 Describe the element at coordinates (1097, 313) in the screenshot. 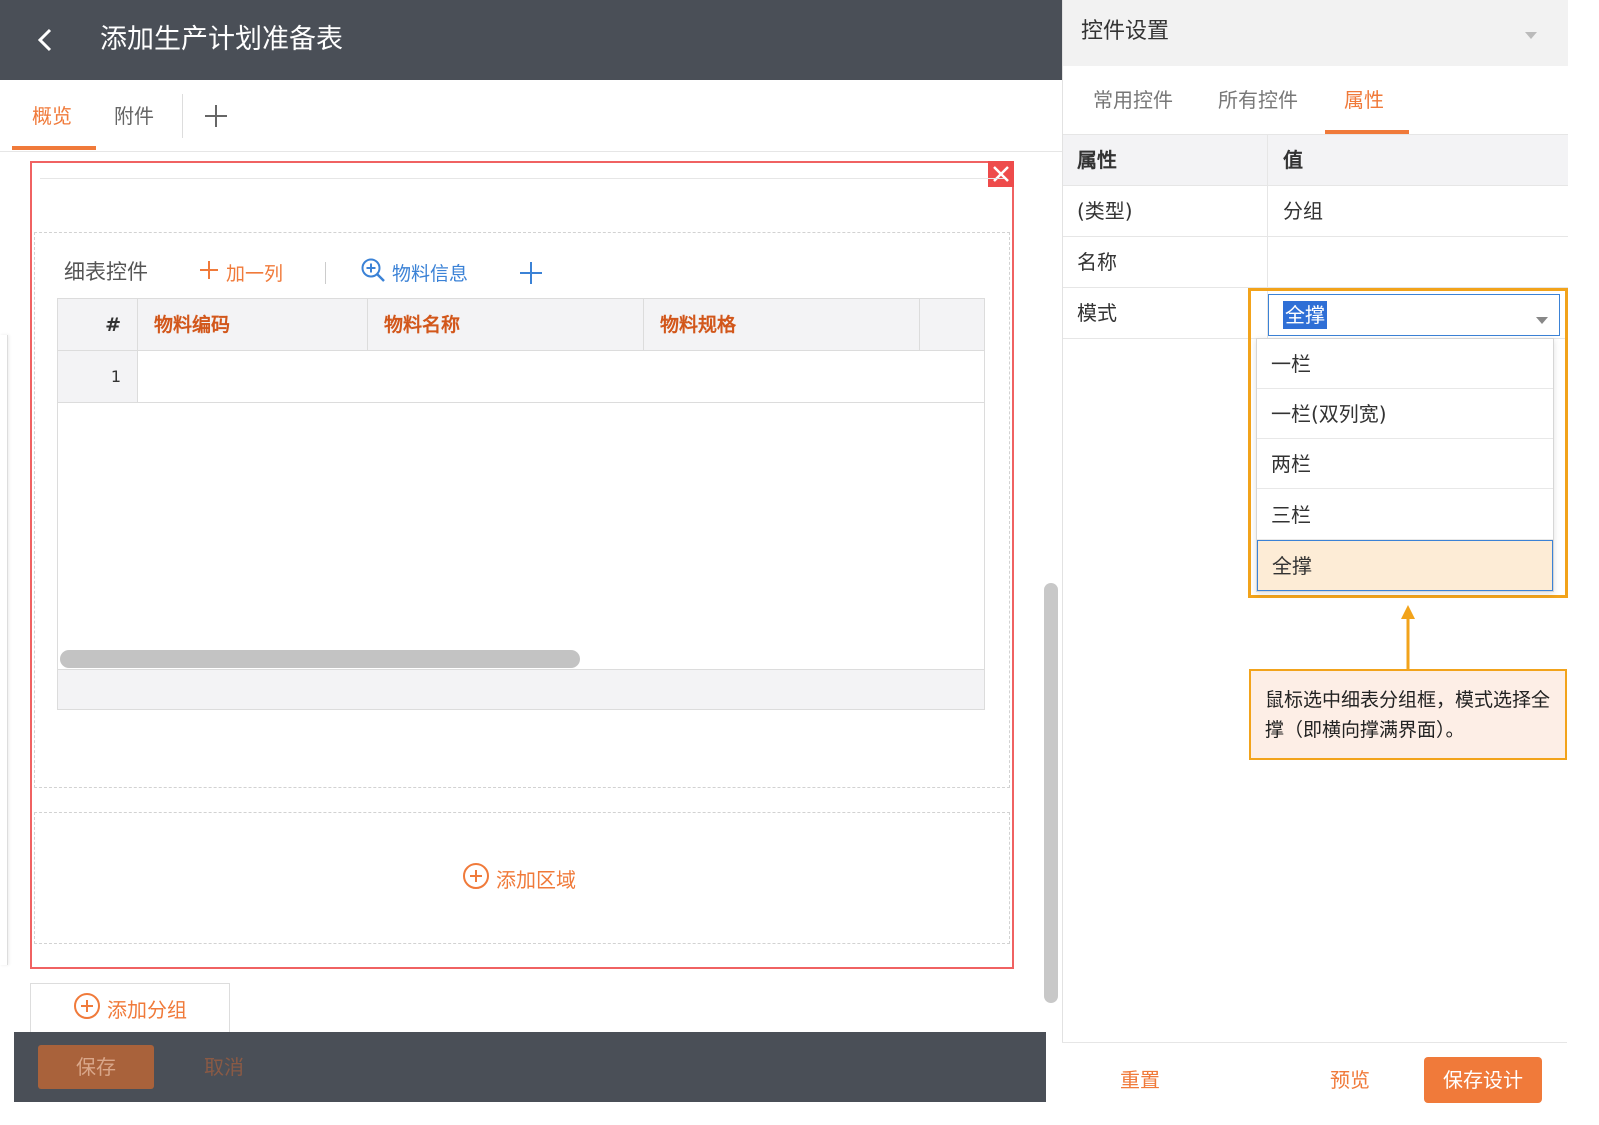

I see `property-key: 模式` at that location.